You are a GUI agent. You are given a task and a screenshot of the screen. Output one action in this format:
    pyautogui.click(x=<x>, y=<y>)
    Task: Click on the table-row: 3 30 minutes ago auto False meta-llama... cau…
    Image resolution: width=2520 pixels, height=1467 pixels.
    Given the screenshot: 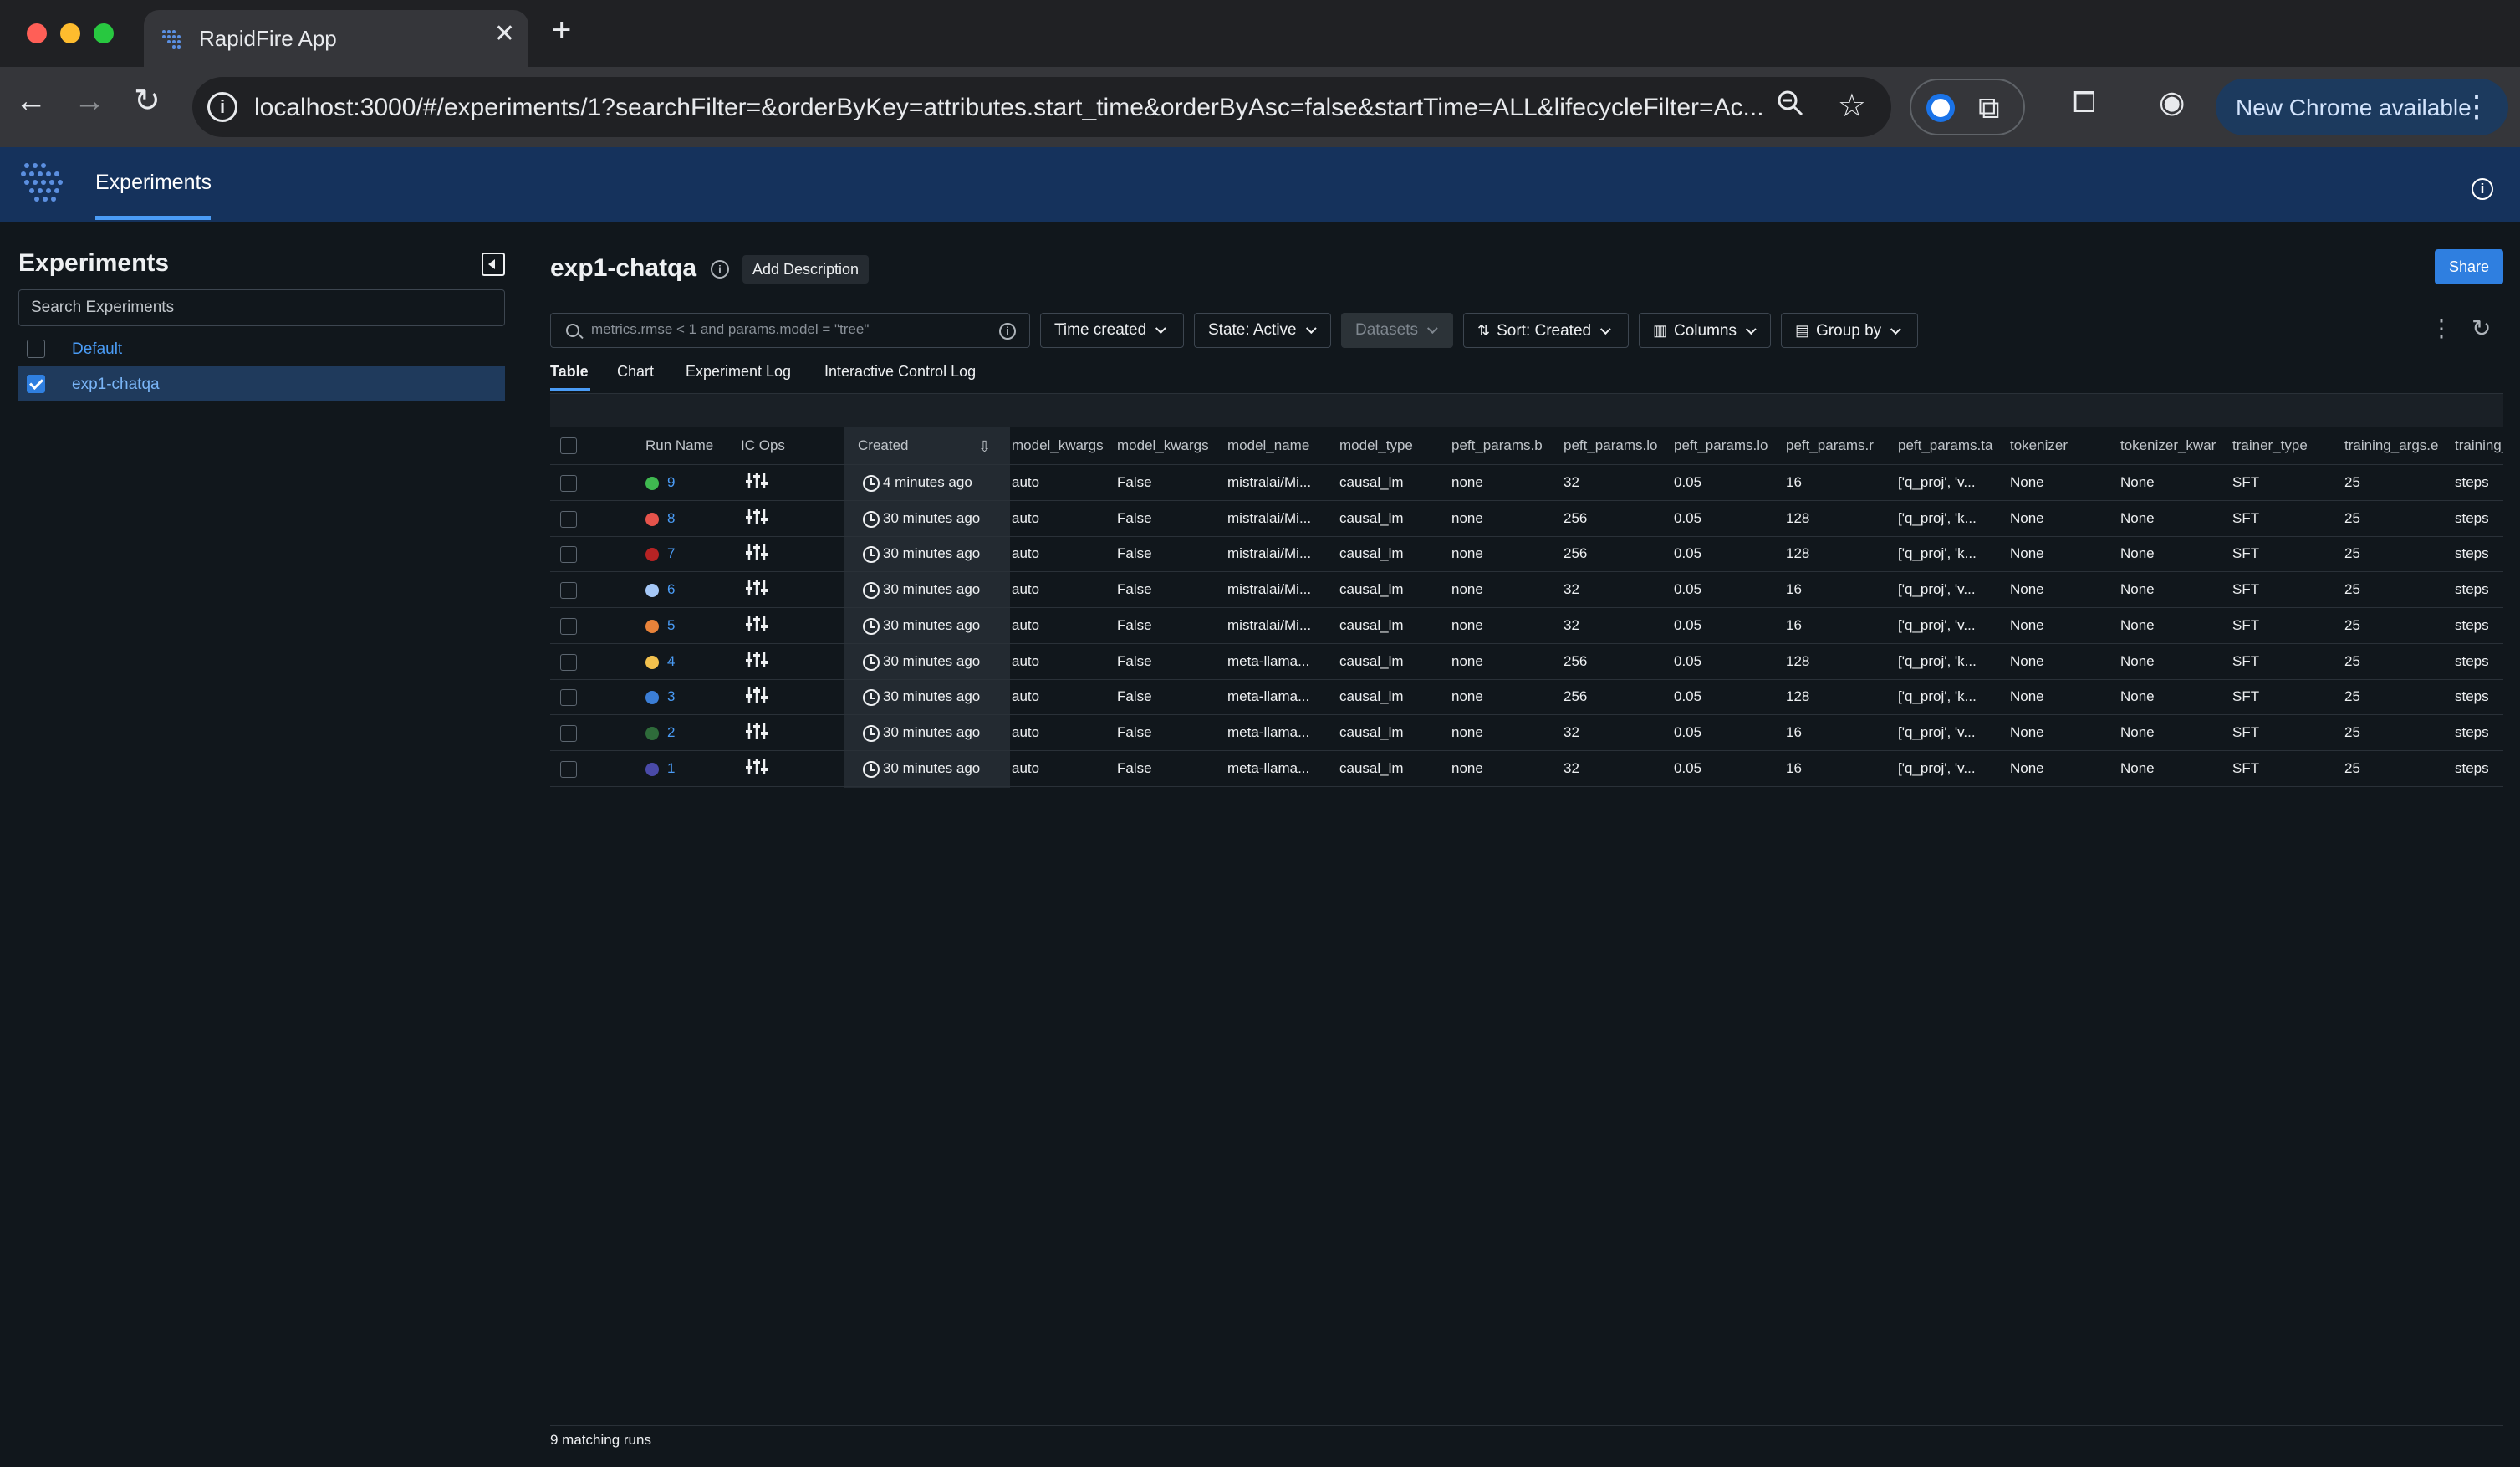 What is the action you would take?
    pyautogui.click(x=1526, y=697)
    